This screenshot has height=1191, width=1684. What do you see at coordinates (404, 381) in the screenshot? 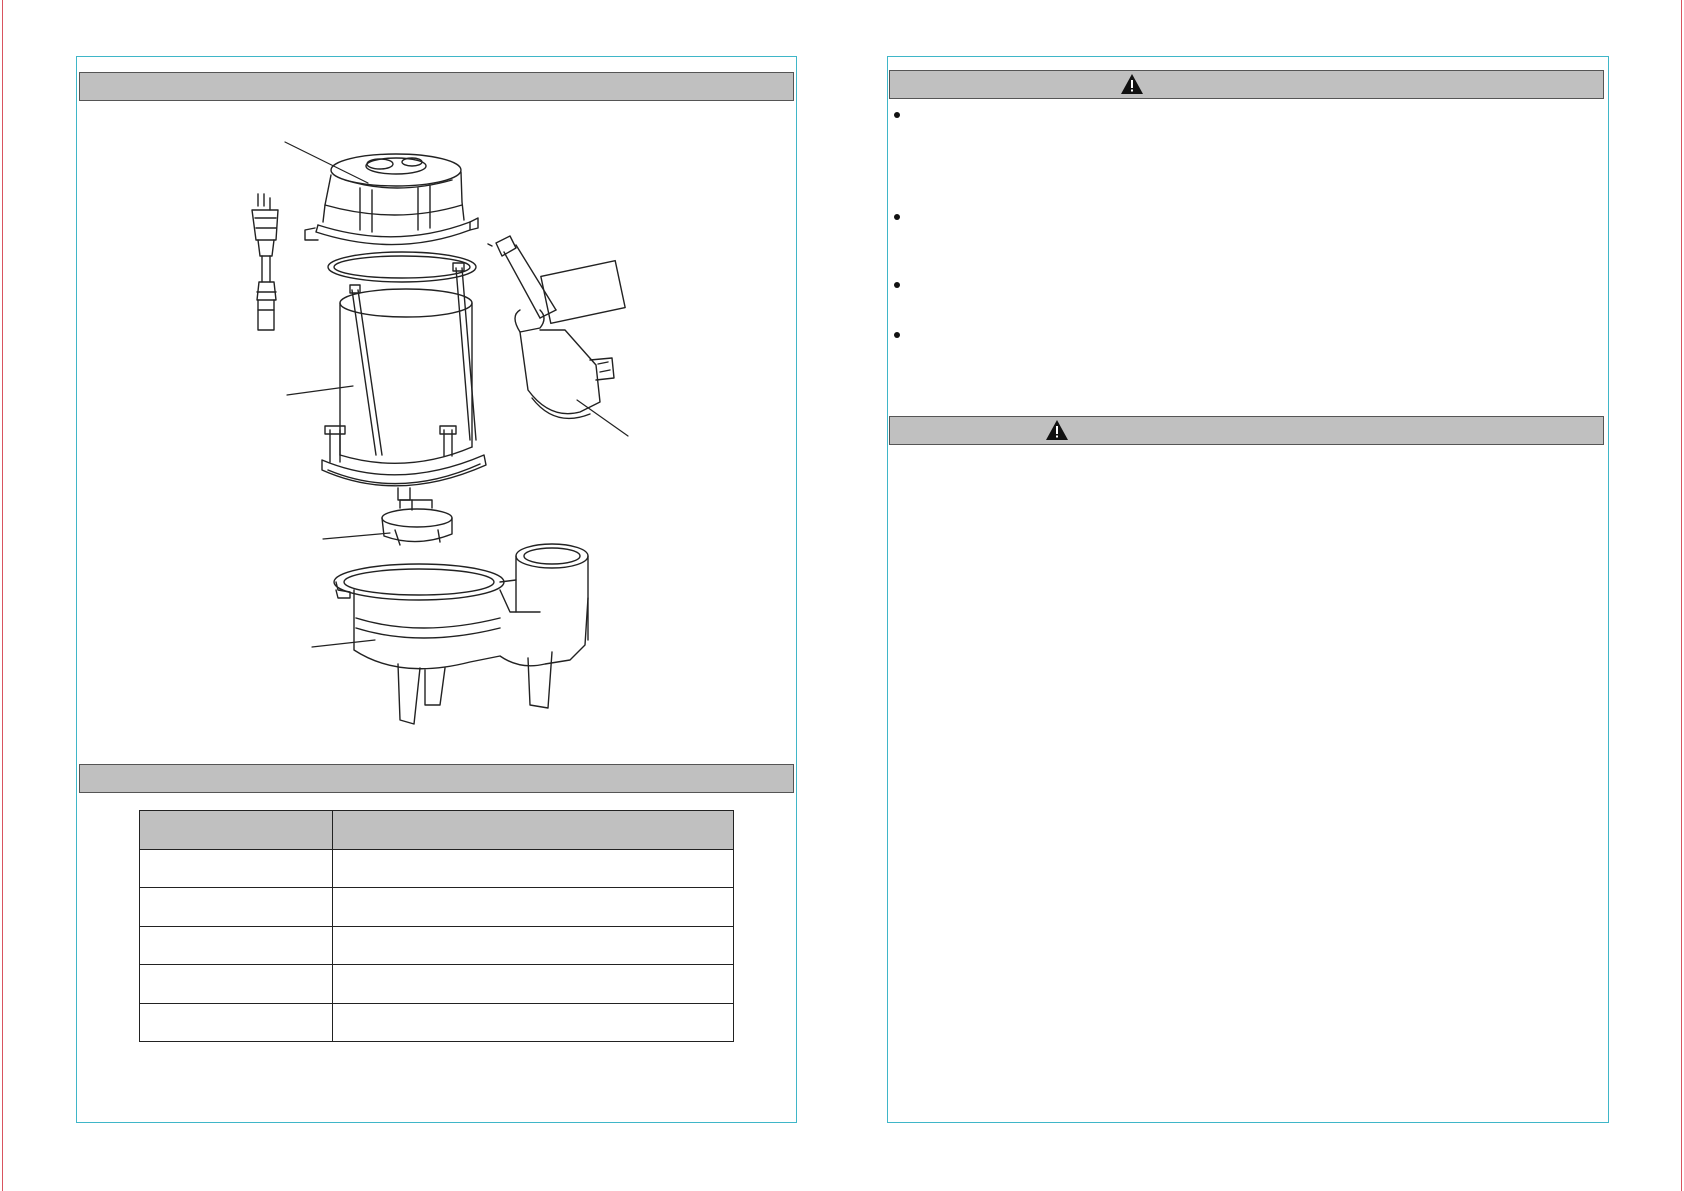
I see `motor-housing-part` at bounding box center [404, 381].